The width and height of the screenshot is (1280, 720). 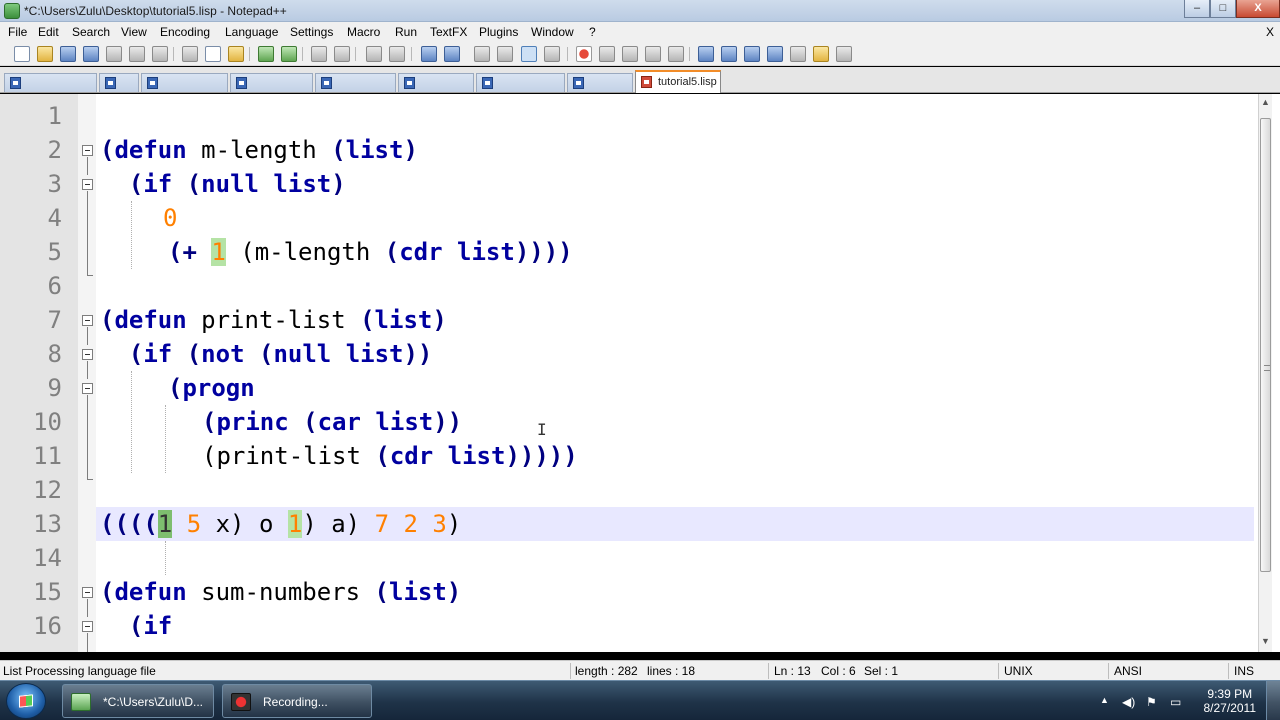 I want to click on security-flag-icon: ⚑, so click(x=1151, y=702).